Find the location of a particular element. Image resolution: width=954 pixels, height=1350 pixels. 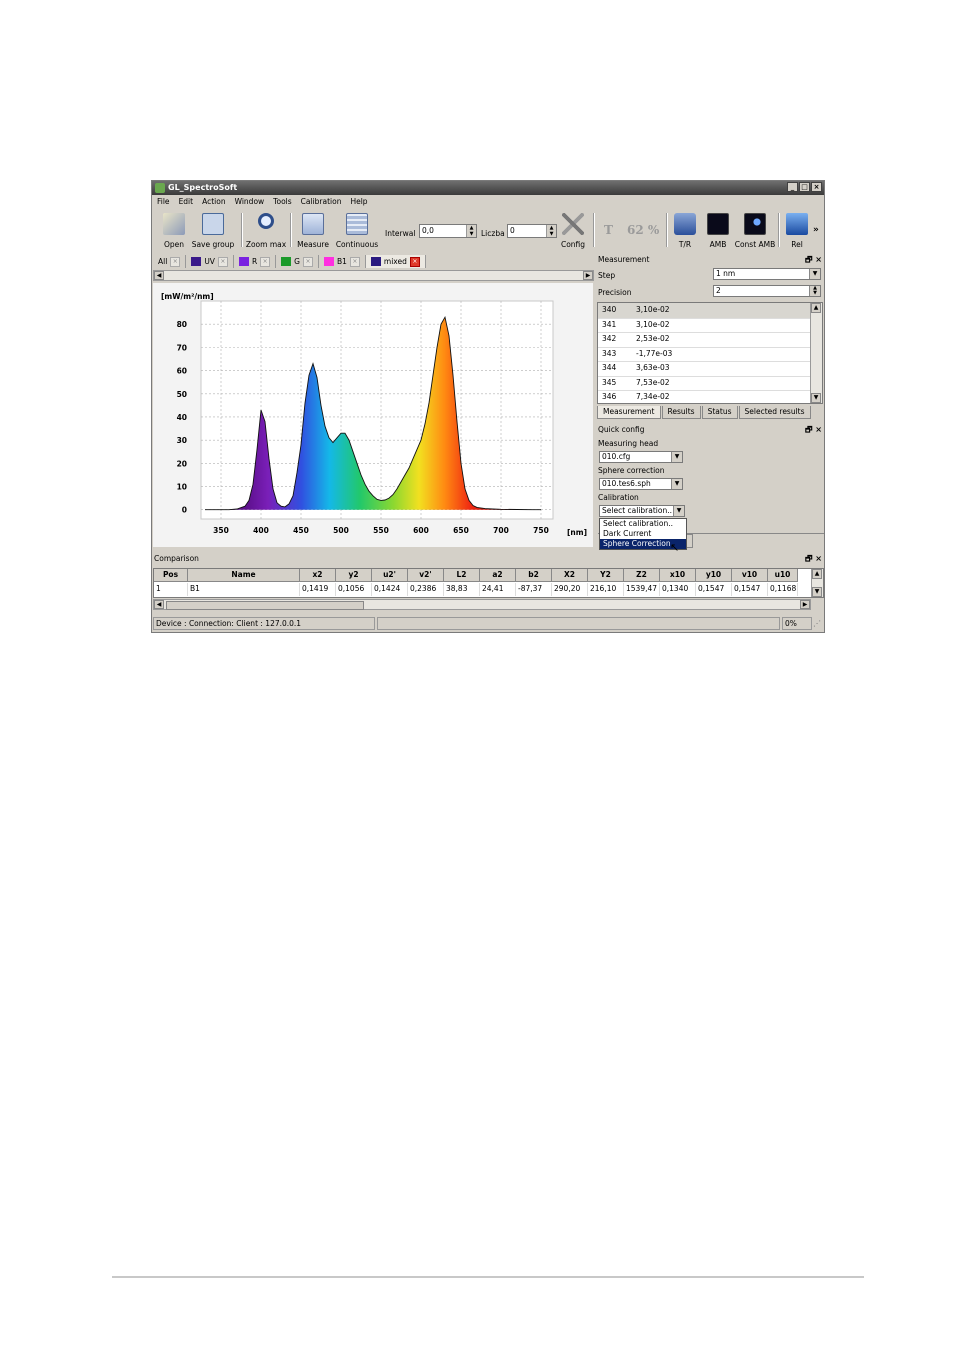

save-group-button: Save group is located at coordinates (213, 230).